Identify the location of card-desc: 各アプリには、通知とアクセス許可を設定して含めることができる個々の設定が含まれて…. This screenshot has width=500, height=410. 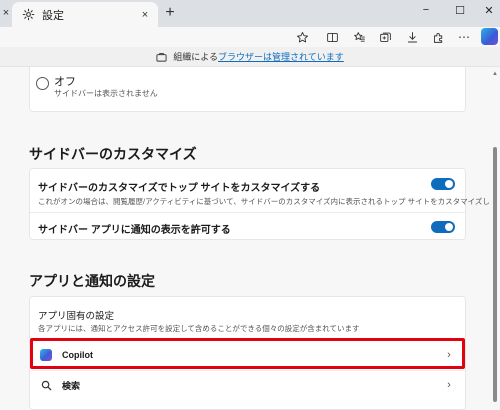
(199, 328).